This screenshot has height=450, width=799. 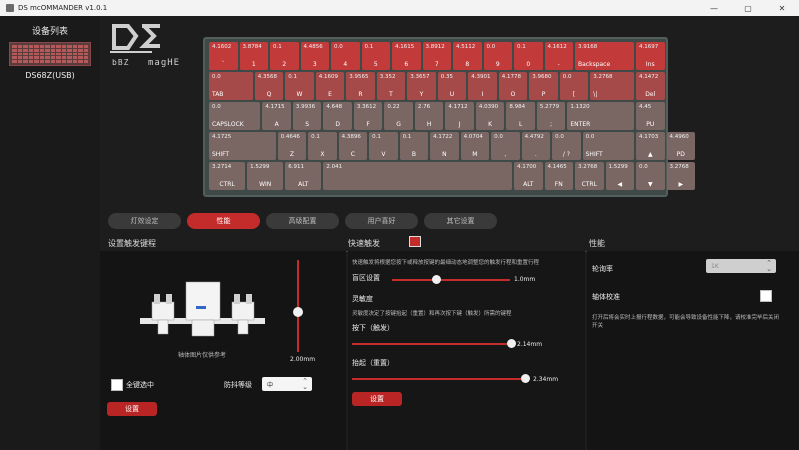 What do you see at coordinates (298, 306) in the screenshot?
I see `travel-slider-track` at bounding box center [298, 306].